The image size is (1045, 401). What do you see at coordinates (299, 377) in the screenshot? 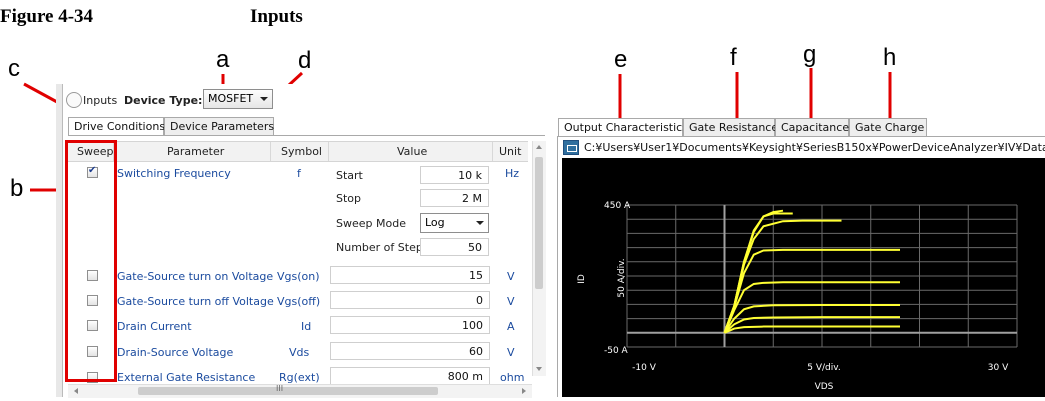
I see `symbol-rg-ext: Rg(ext)` at bounding box center [299, 377].